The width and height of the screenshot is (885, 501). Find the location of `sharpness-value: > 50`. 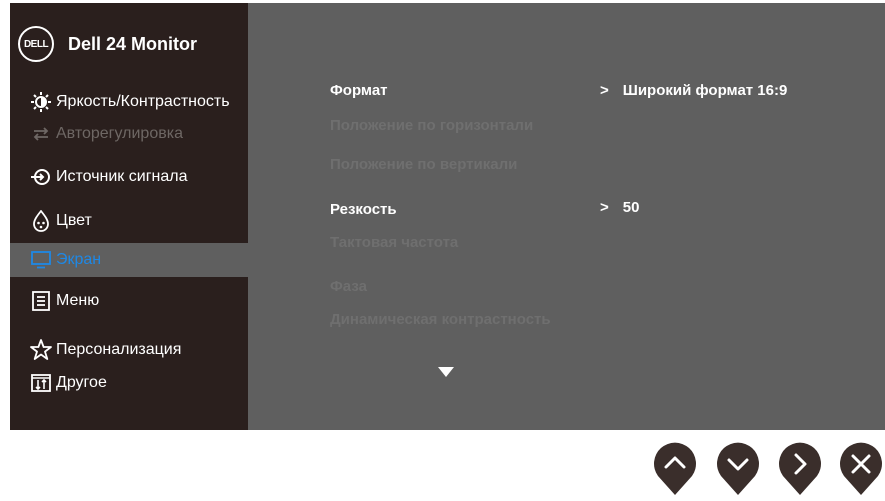

sharpness-value: > 50 is located at coordinates (619, 207).